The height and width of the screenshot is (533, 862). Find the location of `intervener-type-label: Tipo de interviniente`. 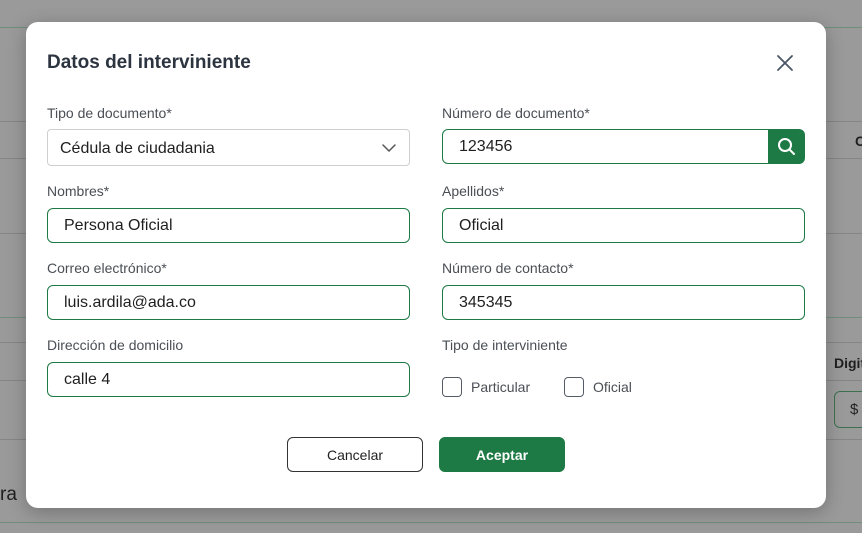

intervener-type-label: Tipo de interviniente is located at coordinates (505, 345).